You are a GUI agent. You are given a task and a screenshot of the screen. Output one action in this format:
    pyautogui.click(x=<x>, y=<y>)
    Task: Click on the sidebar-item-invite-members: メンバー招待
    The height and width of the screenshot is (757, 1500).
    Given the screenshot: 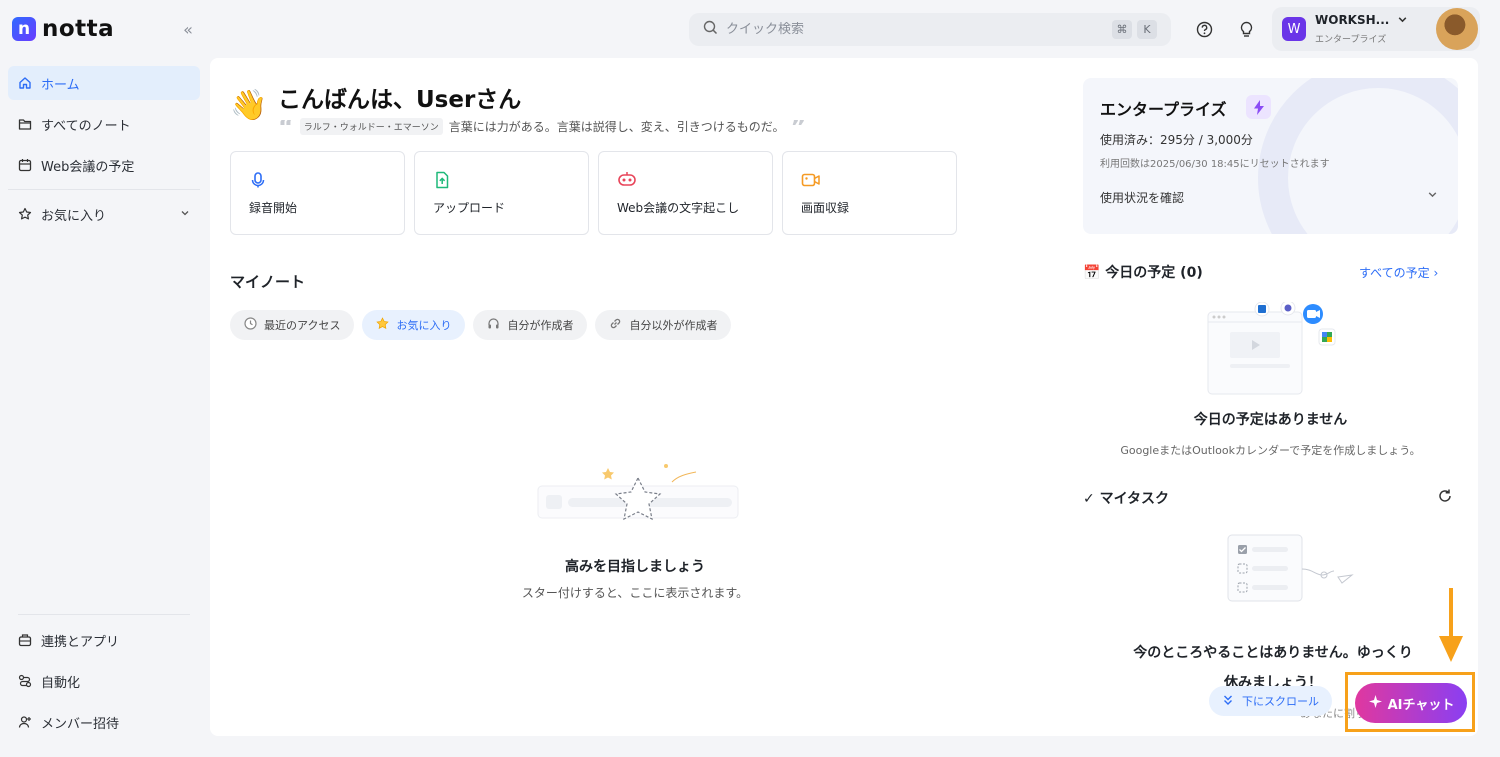 What is the action you would take?
    pyautogui.click(x=104, y=722)
    